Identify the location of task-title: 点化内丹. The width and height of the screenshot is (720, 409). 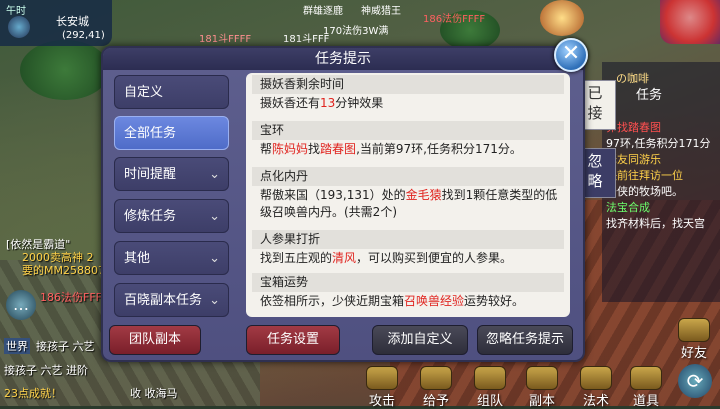
(408, 176).